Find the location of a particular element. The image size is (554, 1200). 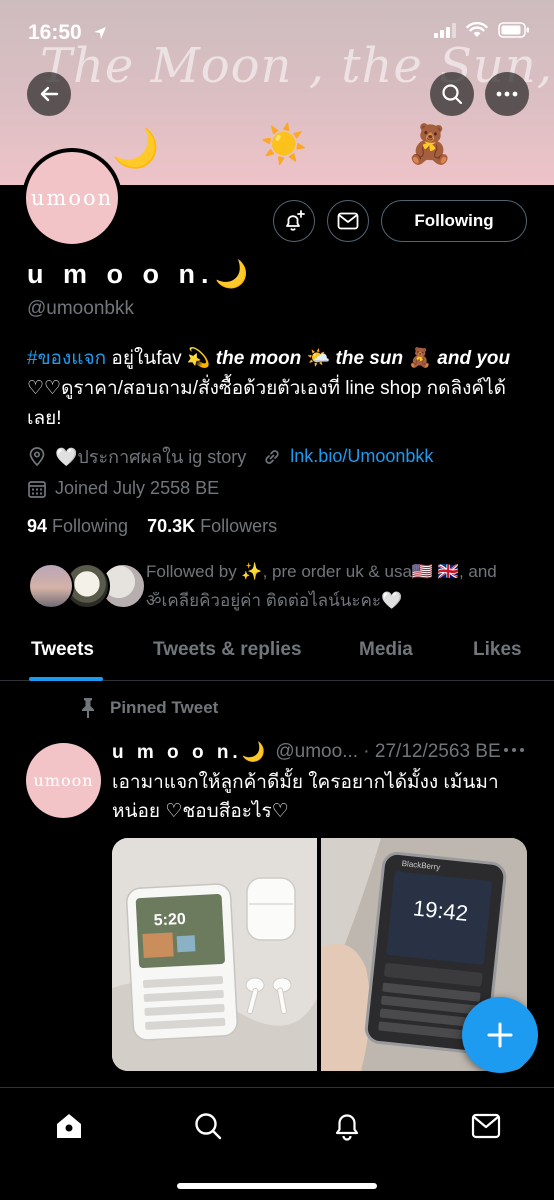

nav-search is located at coordinates (208, 1126).